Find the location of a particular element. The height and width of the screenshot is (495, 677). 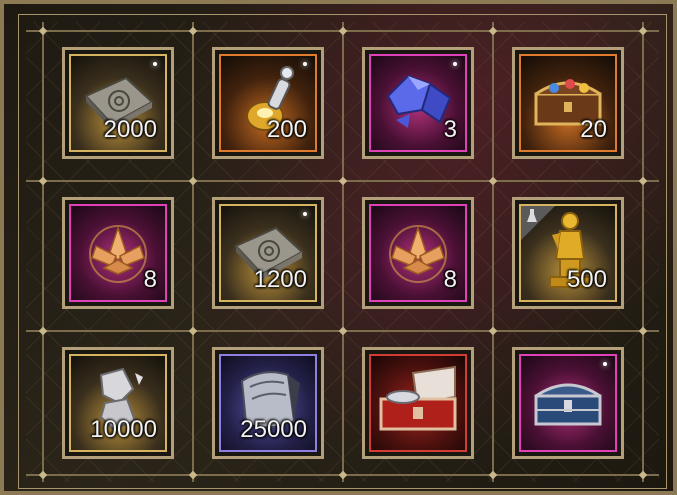

item-quantity: 1200 is located at coordinates (280, 279).